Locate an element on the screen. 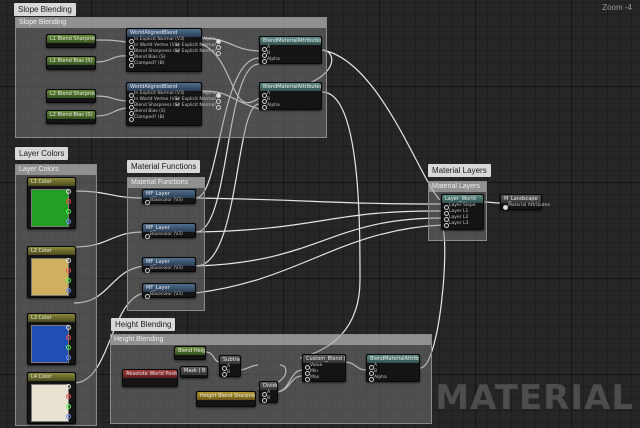 The height and width of the screenshot is (428, 640). node-title: L1 Blend Sharpness (S) is located at coordinates (71, 39).